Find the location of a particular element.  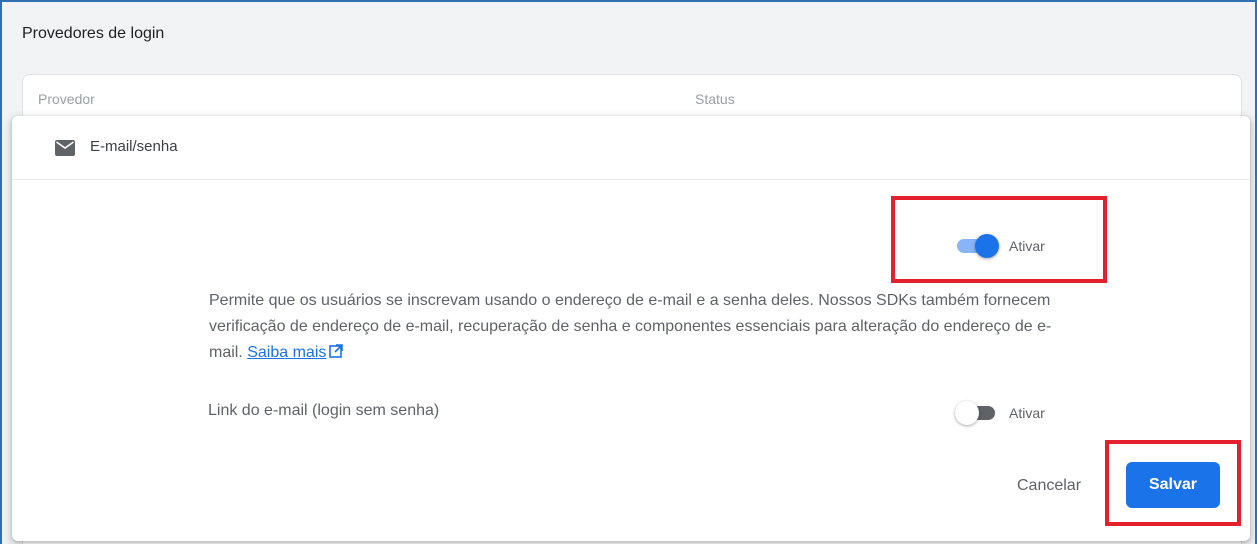

section-title: Provedores de login is located at coordinates (93, 33).